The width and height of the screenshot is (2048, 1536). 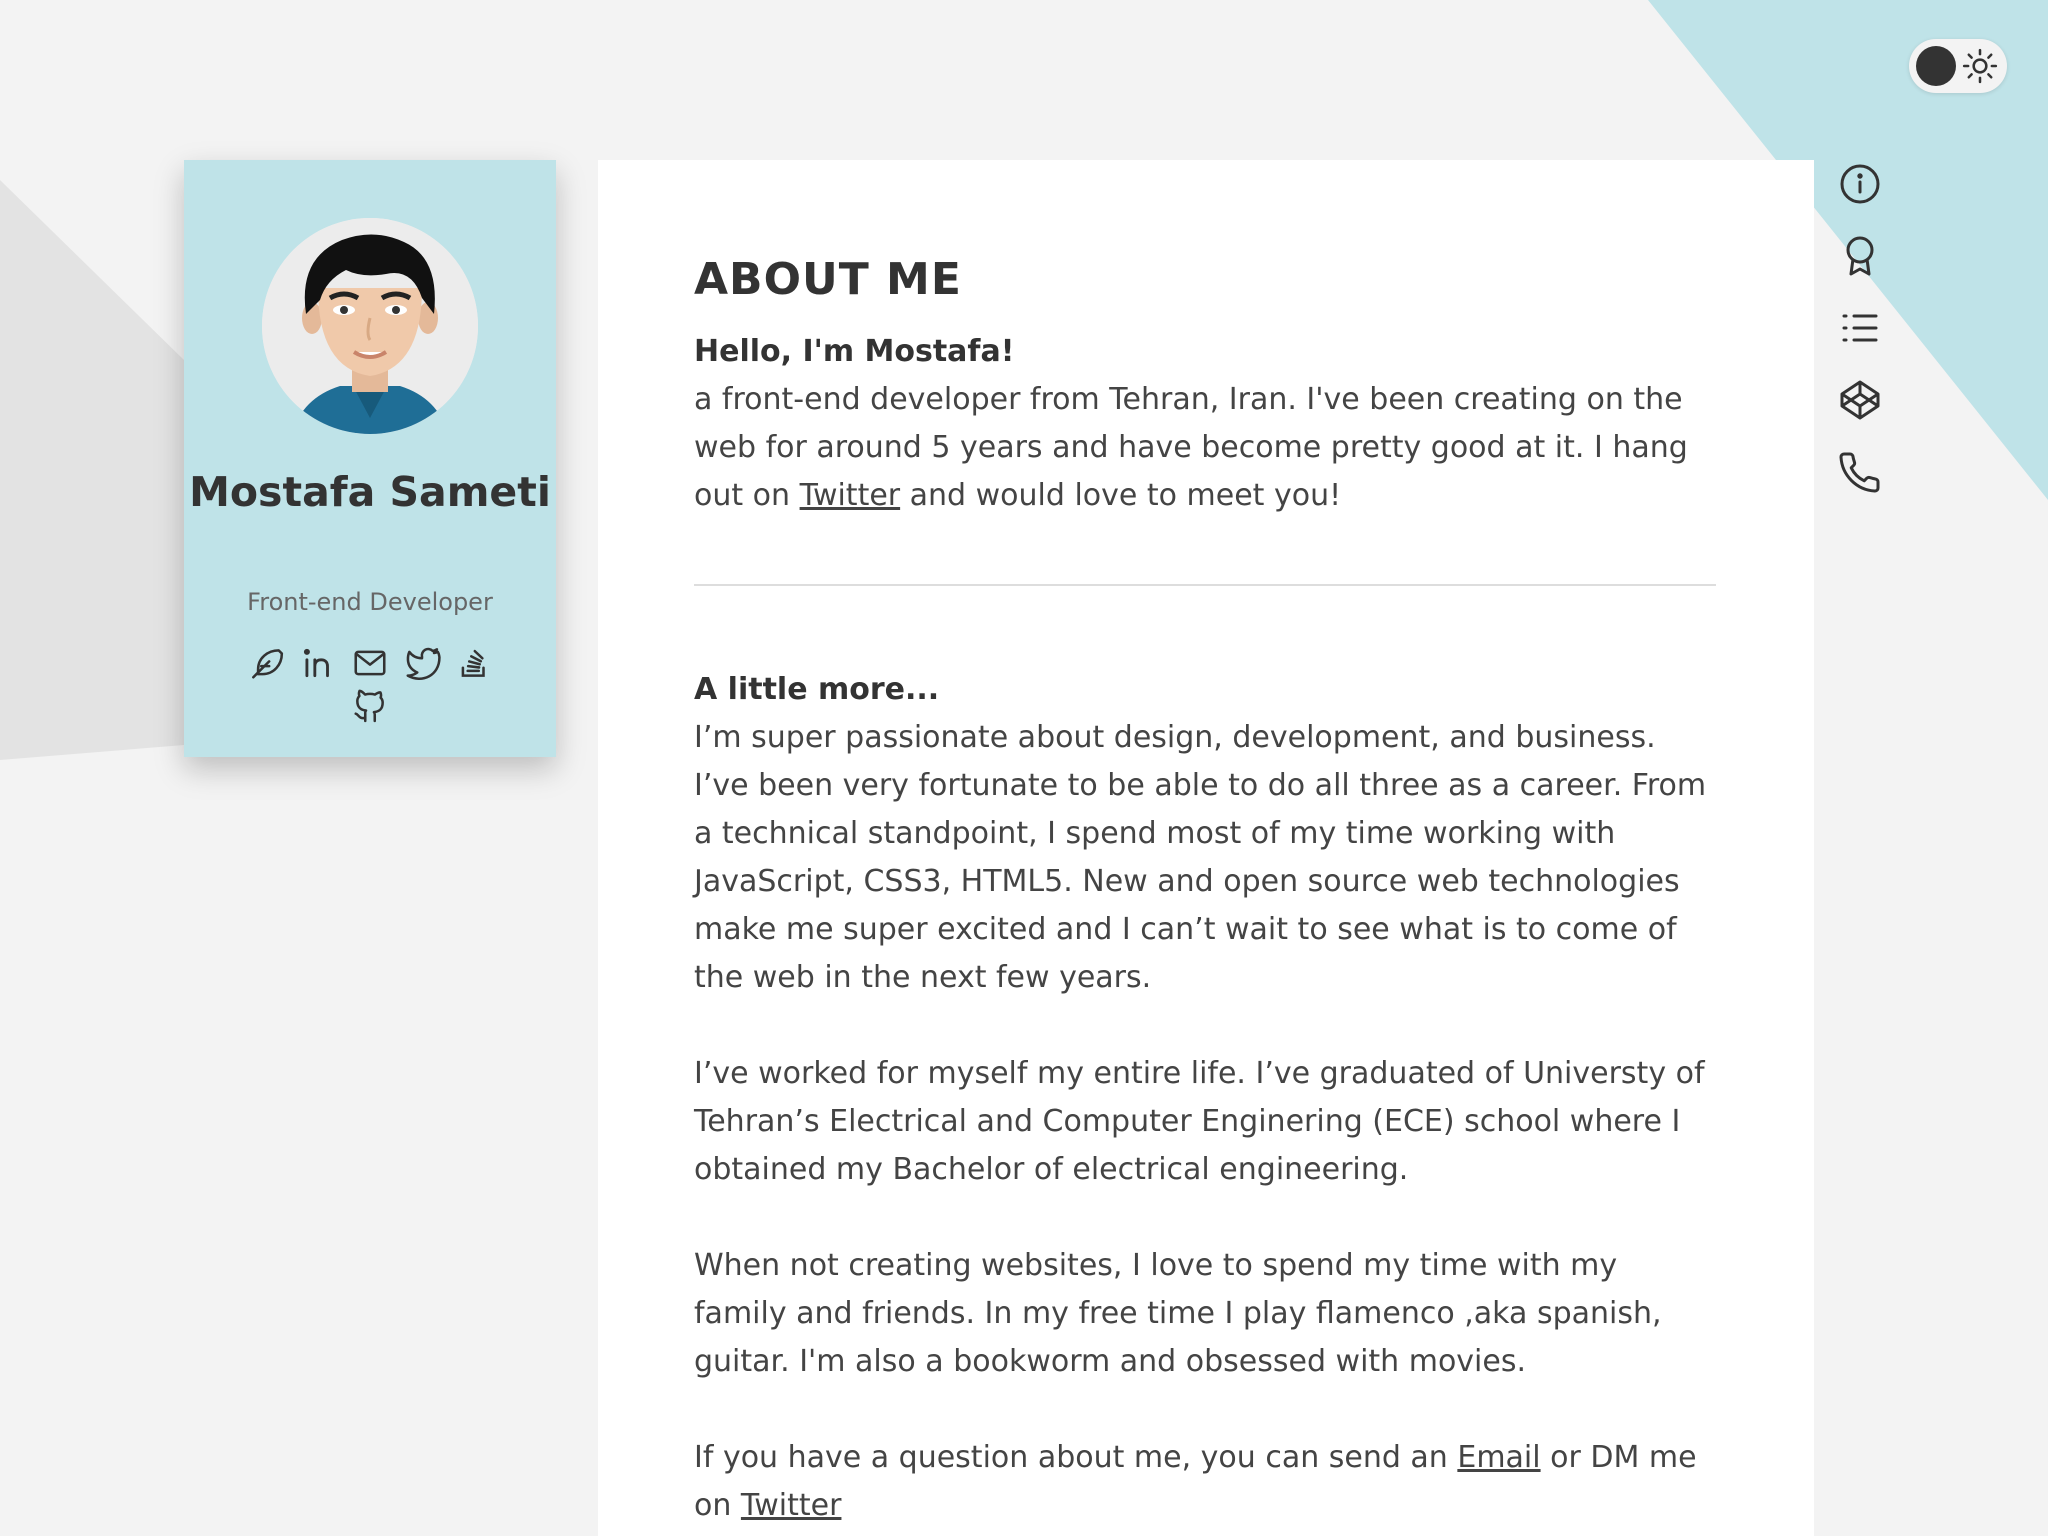 What do you see at coordinates (1860, 400) in the screenshot?
I see `nav-codepen-icon` at bounding box center [1860, 400].